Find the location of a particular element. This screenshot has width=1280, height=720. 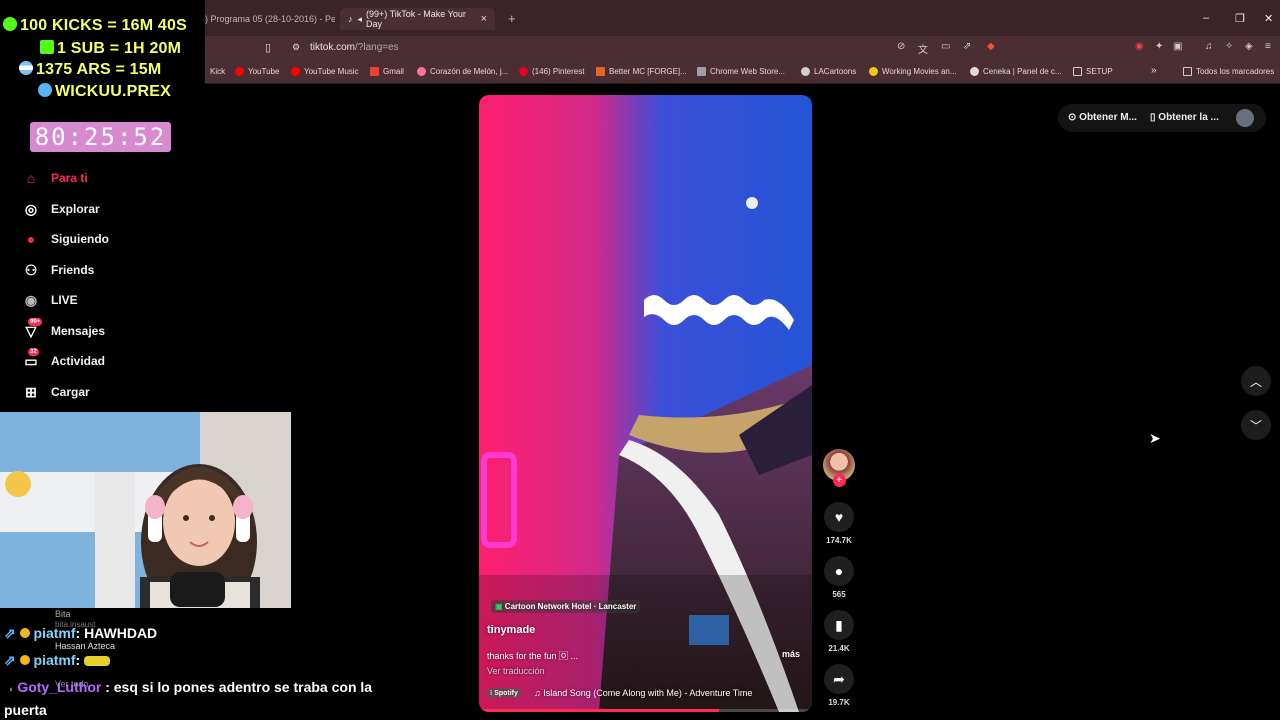

overlay-ars-line: 1375 ARS = 15M is located at coordinates (90, 70).